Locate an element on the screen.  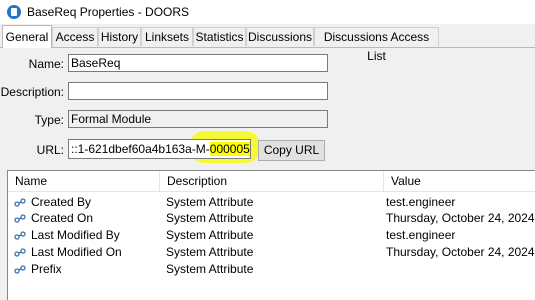
type-field: Formal Module is located at coordinates (198, 119).